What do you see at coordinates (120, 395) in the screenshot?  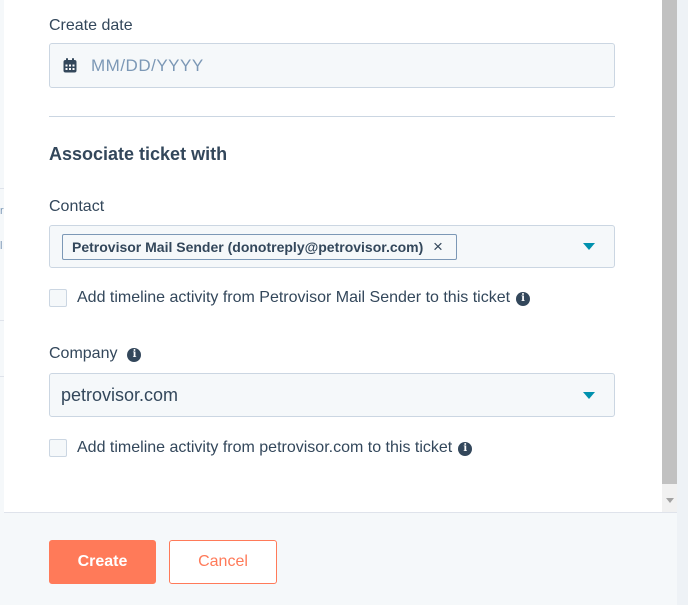 I see `company-value: petrovisor.com` at bounding box center [120, 395].